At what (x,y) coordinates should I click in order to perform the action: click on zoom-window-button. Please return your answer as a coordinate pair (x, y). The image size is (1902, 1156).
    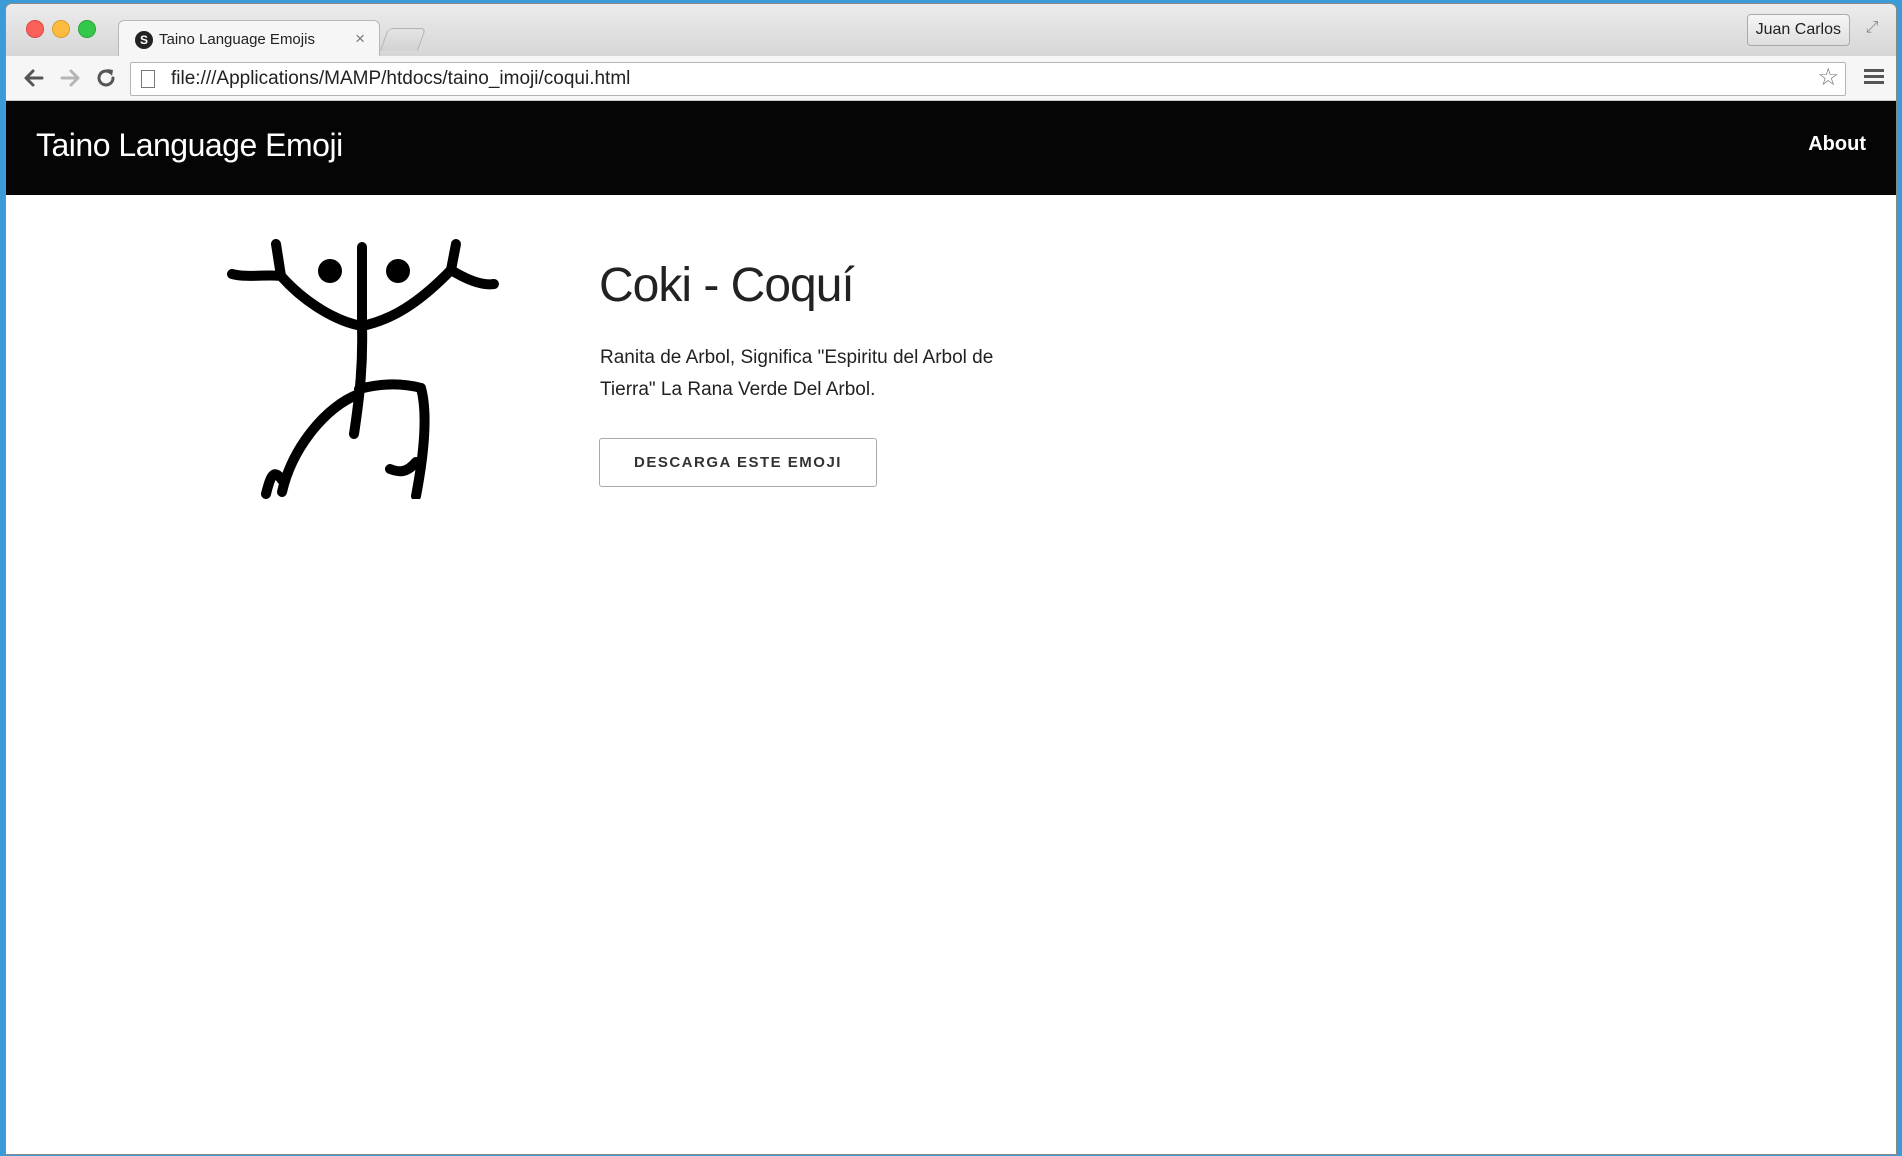
    Looking at the image, I should click on (87, 29).